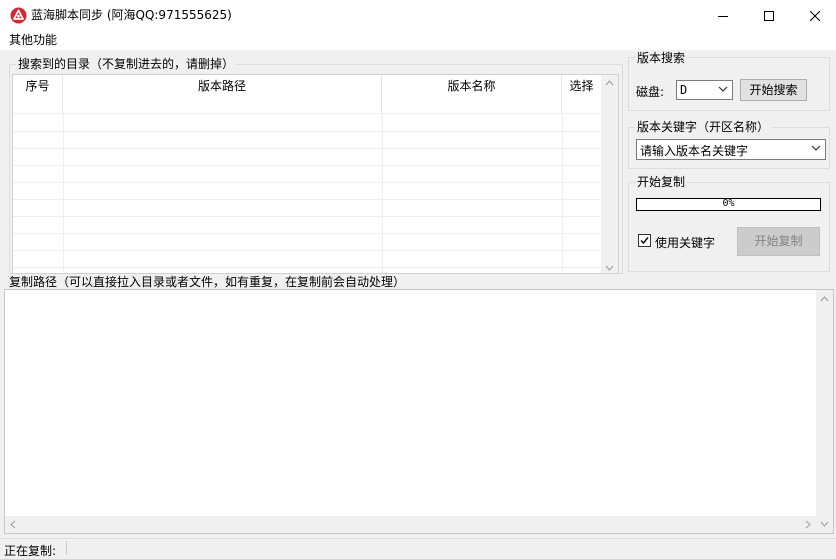 The width and height of the screenshot is (836, 559). What do you see at coordinates (824, 411) in the screenshot?
I see `path-vertical-scrollbar` at bounding box center [824, 411].